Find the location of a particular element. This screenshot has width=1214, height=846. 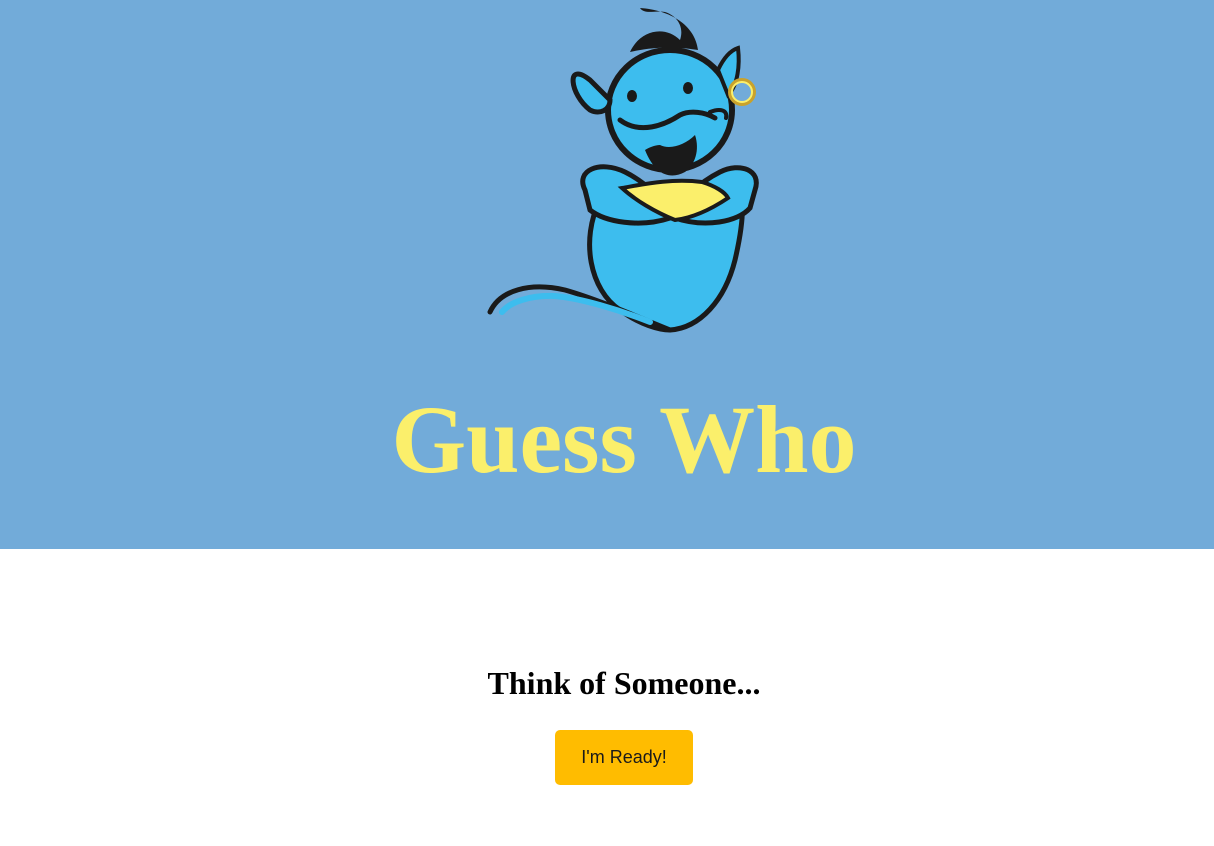

genie-icon is located at coordinates (623, 170).